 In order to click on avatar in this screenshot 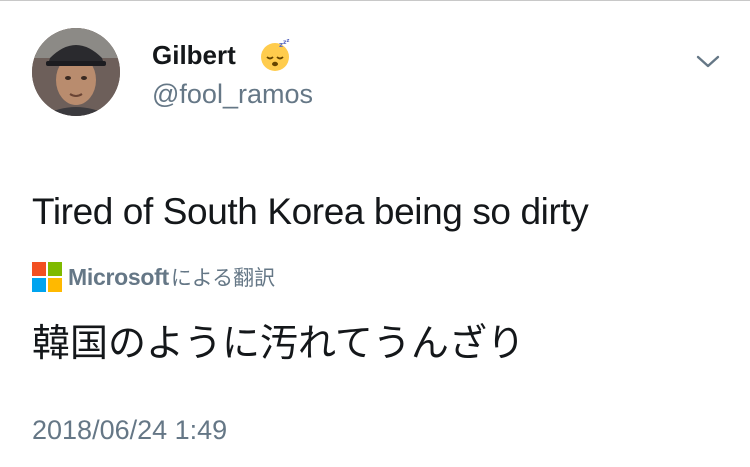, I will do `click(76, 72)`.